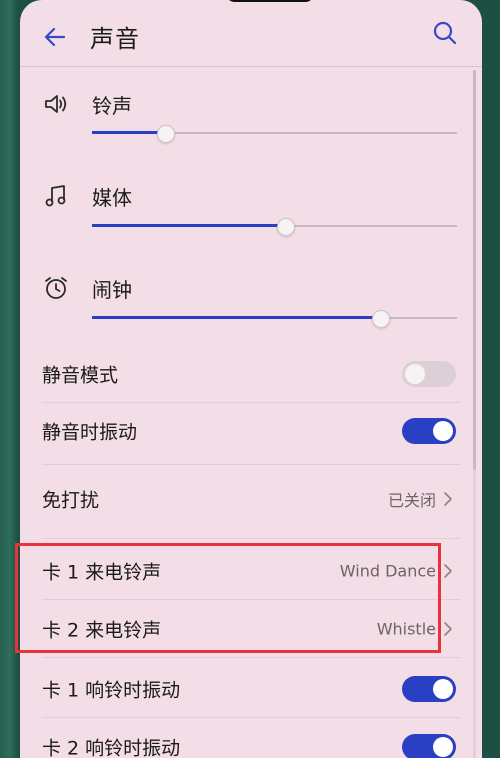 The image size is (500, 758). What do you see at coordinates (102, 630) in the screenshot?
I see `card2-ringtone-label: 卡 2 来电铃声` at bounding box center [102, 630].